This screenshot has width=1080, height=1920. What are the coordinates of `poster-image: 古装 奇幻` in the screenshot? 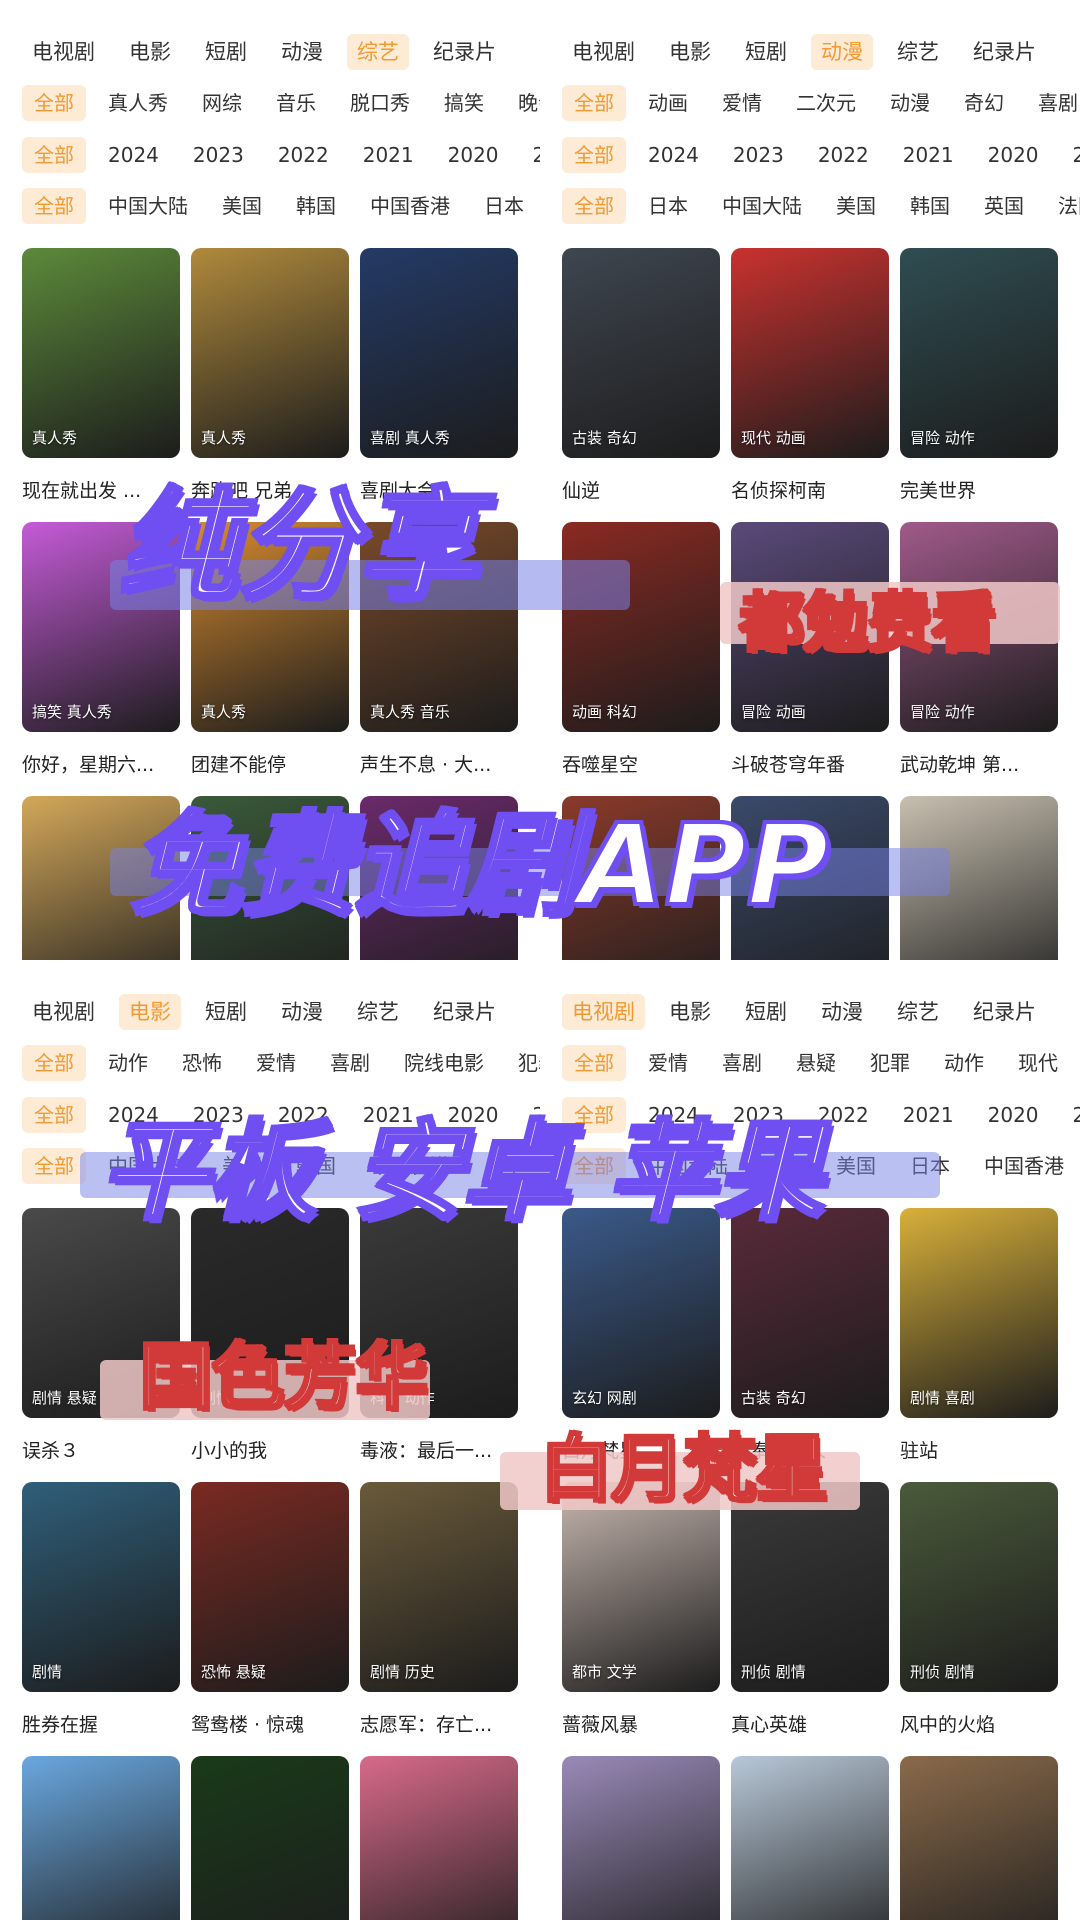 It's located at (641, 353).